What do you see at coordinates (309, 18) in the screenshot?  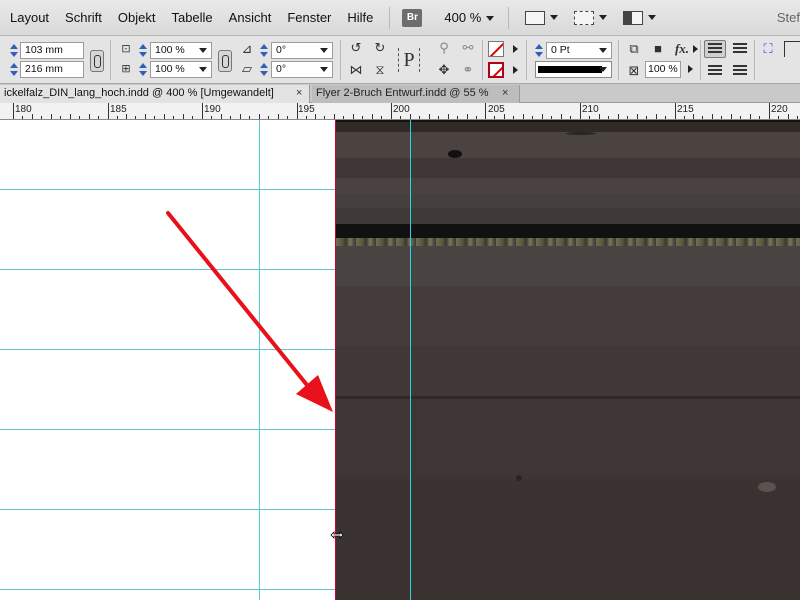 I see `menu-fenster: Fenster` at bounding box center [309, 18].